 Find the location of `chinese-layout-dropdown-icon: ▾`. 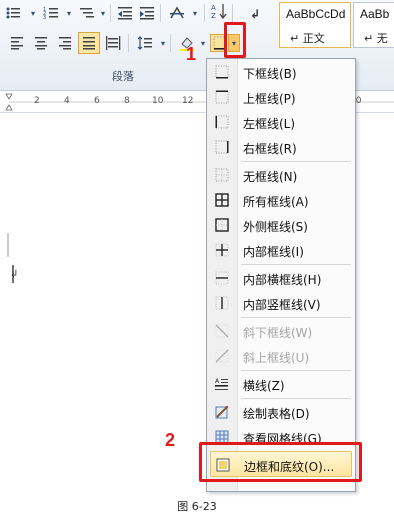

chinese-layout-dropdown-icon: ▾ is located at coordinates (195, 13).